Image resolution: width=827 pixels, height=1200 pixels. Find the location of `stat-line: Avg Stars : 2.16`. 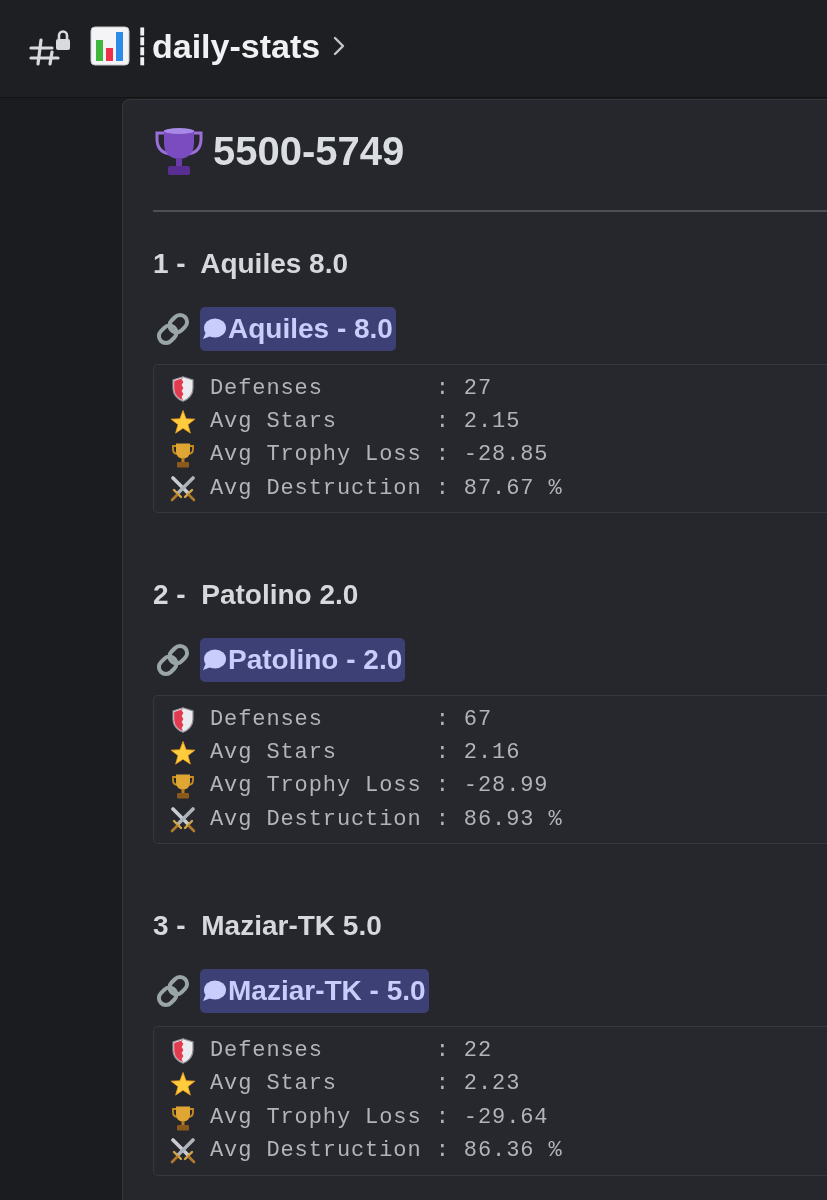

stat-line: Avg Stars : 2.16 is located at coordinates (365, 753).